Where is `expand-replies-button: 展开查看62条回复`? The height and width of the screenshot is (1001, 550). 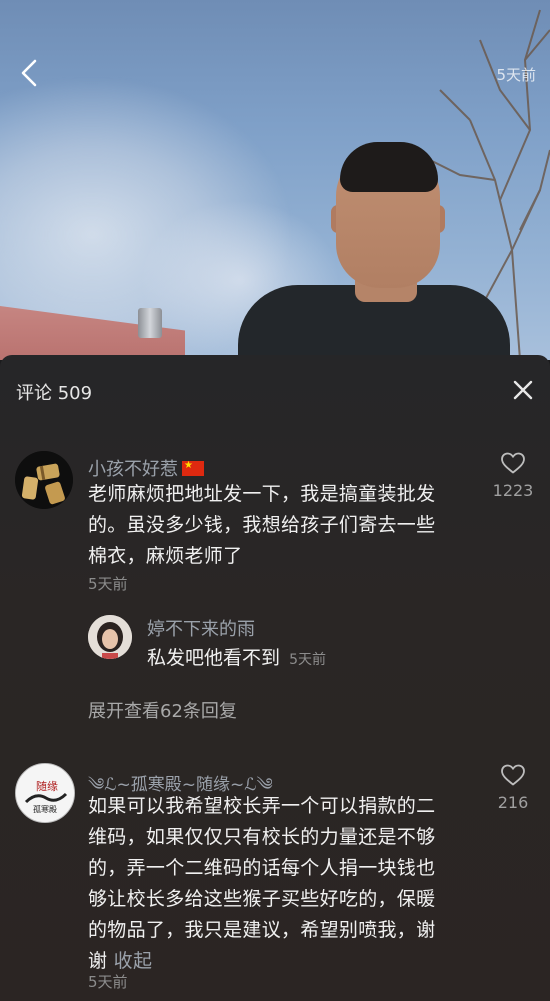 expand-replies-button: 展开查看62条回复 is located at coordinates (162, 710).